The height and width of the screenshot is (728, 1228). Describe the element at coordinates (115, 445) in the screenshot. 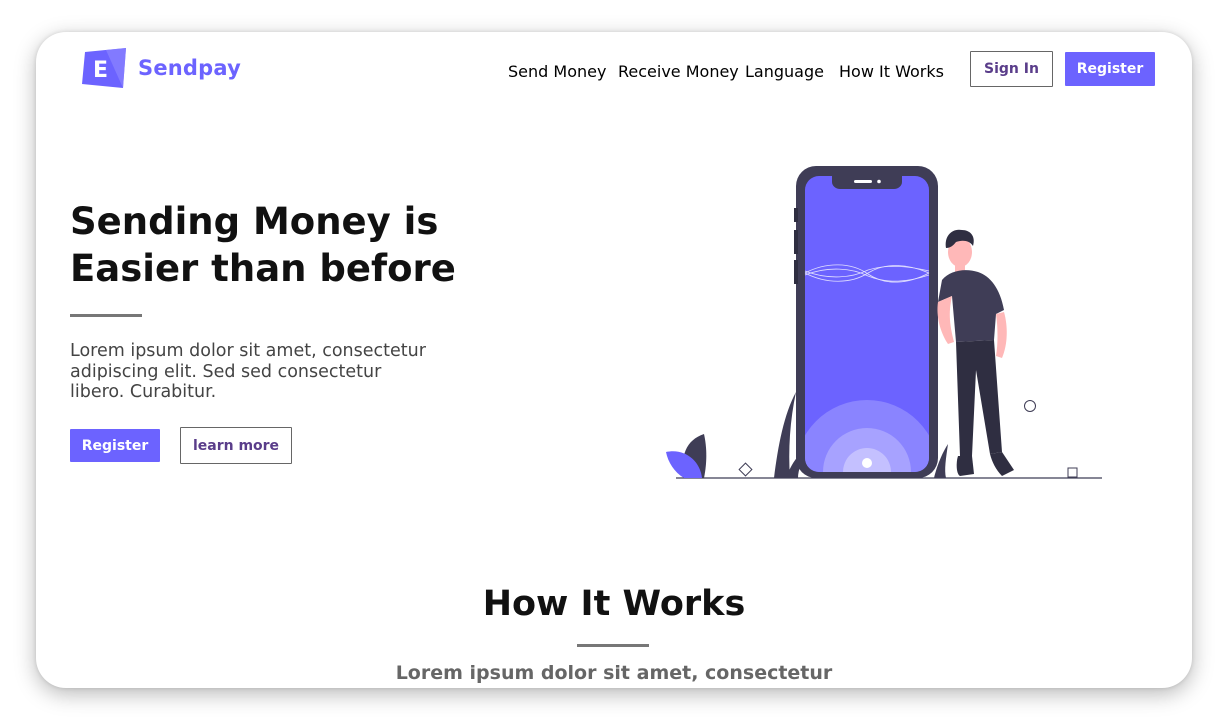

I see `hero-register-button: Register` at that location.